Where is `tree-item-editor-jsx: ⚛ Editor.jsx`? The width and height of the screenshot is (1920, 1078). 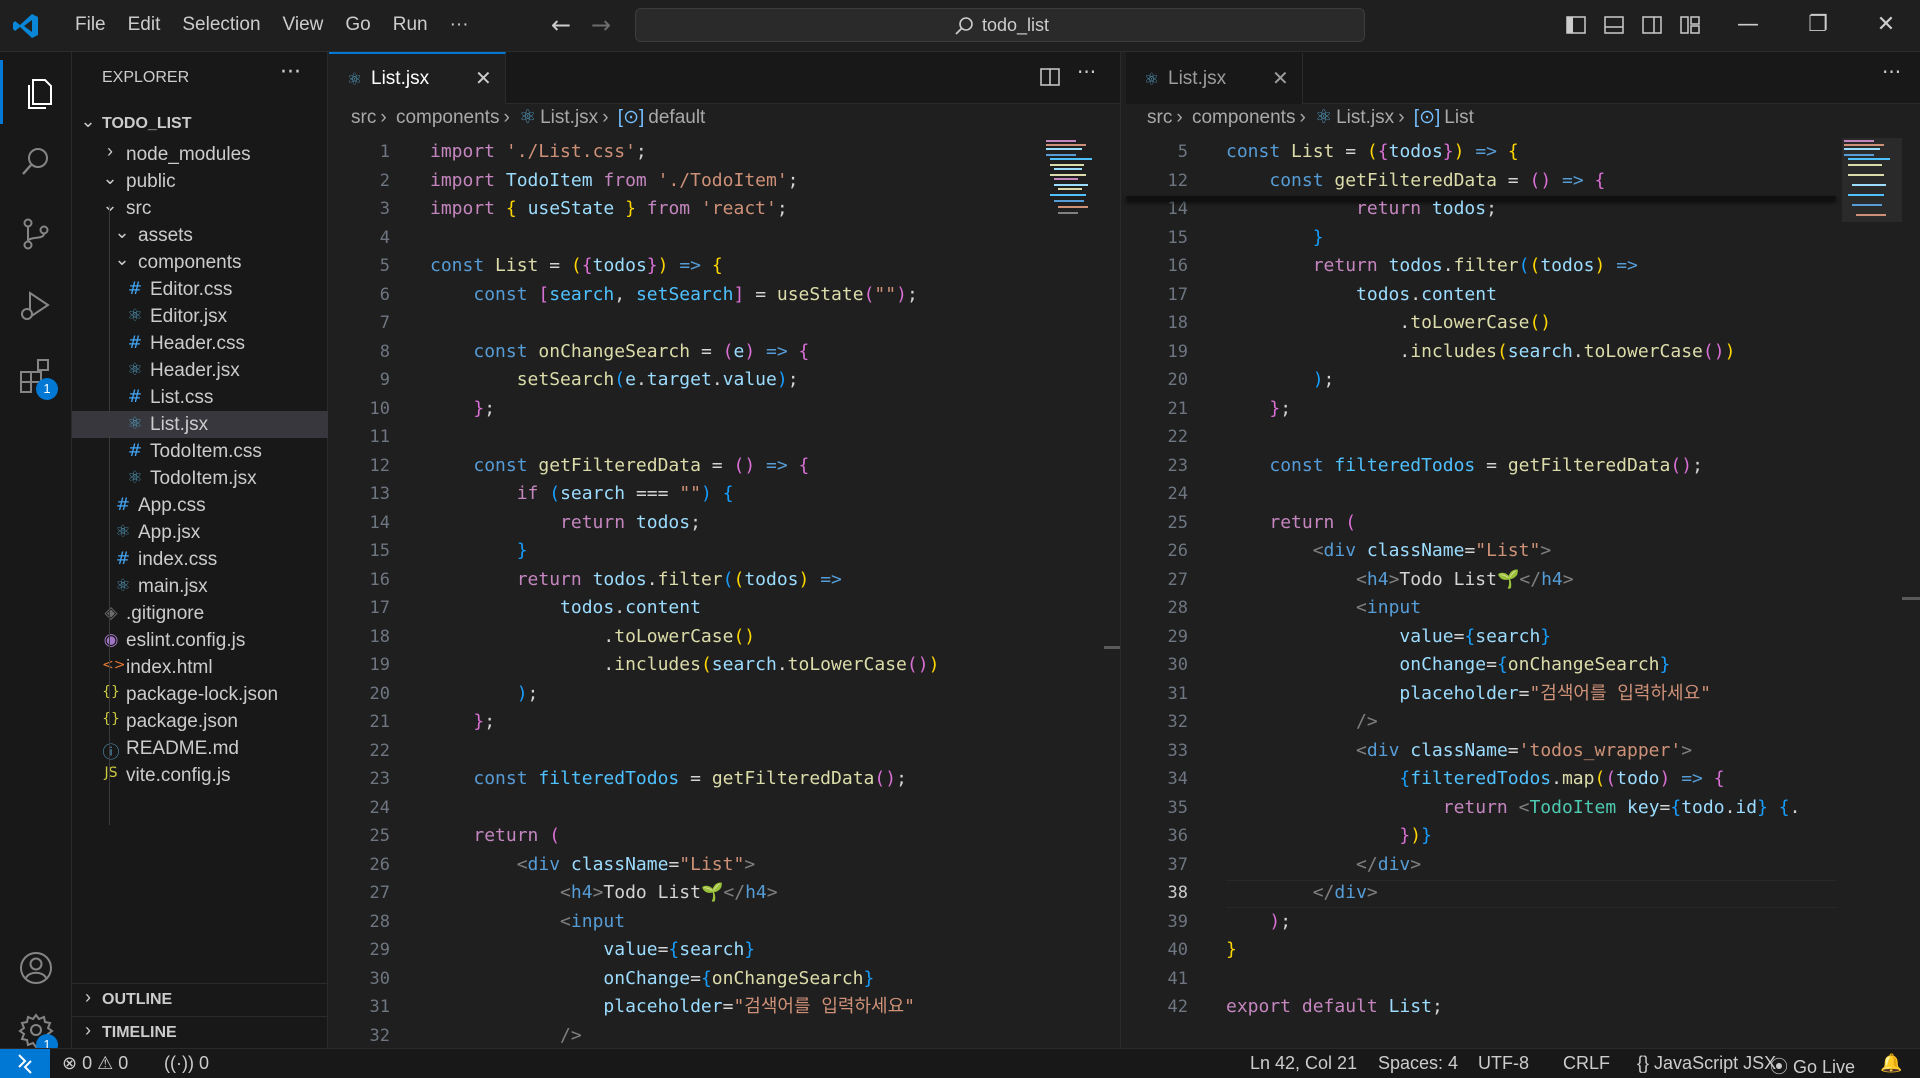 tree-item-editor-jsx: ⚛ Editor.jsx is located at coordinates (200, 316).